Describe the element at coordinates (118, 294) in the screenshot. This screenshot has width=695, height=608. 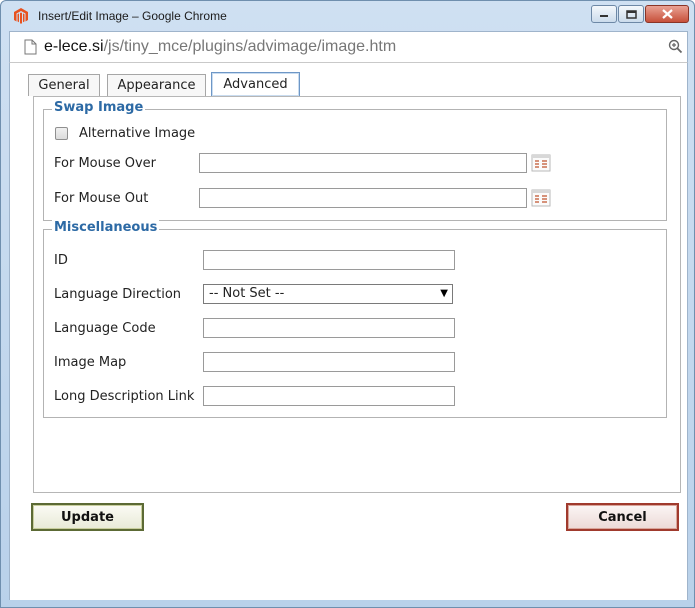
I see `language-direction-label: Language Direction` at that location.